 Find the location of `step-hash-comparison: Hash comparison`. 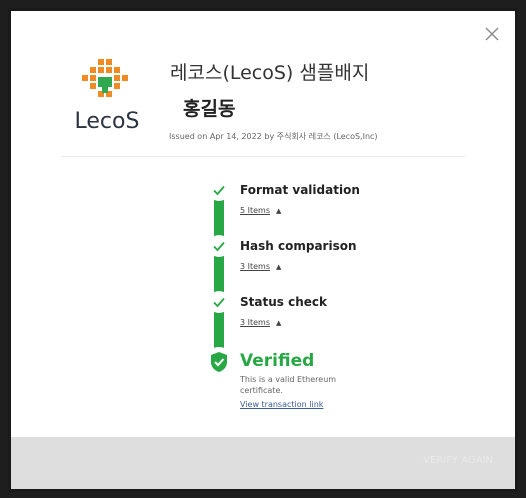

step-hash-comparison: Hash comparison is located at coordinates (298, 246).